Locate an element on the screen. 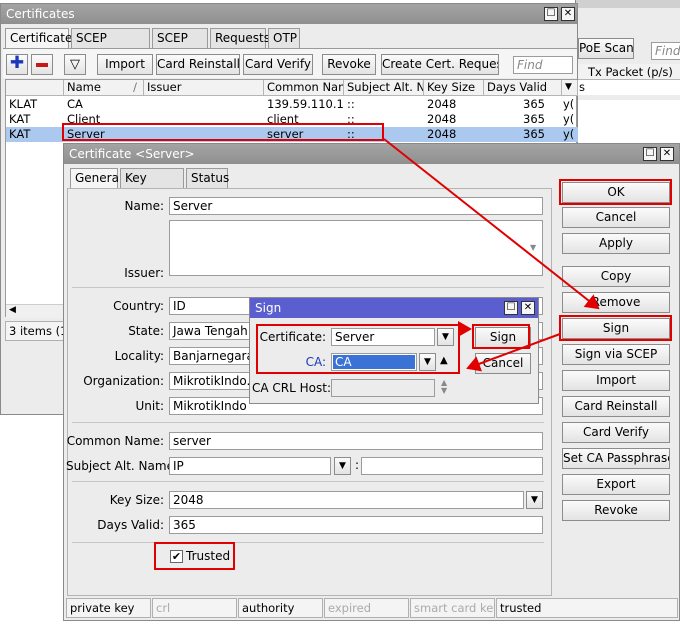  import-button: Import is located at coordinates (125, 64).